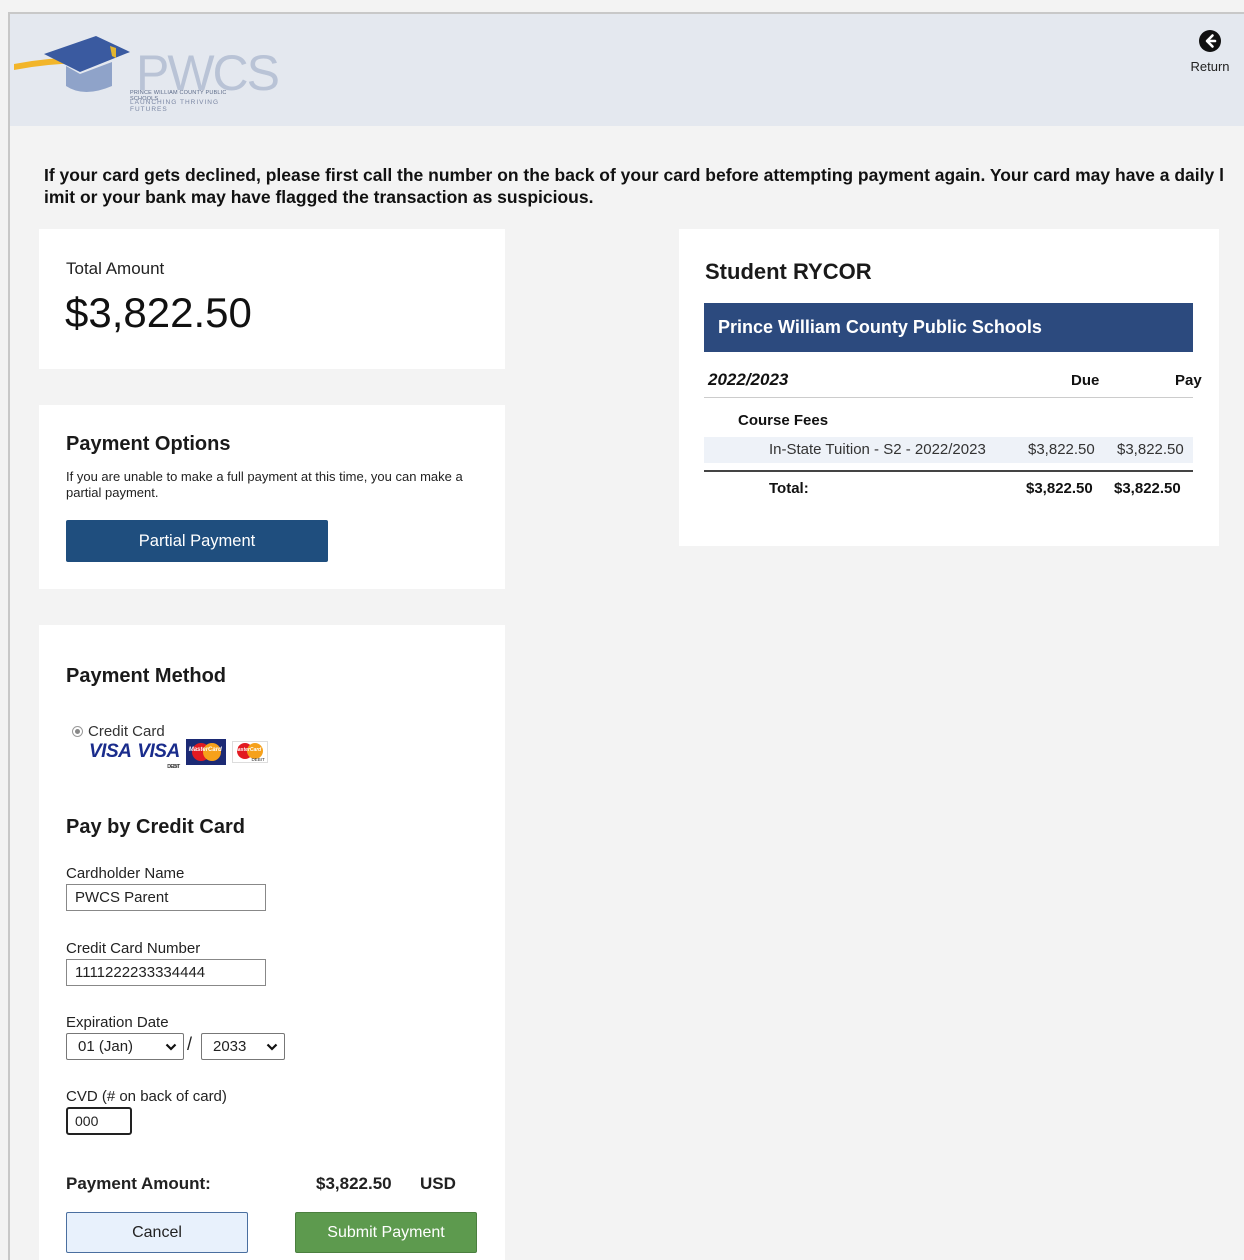 The width and height of the screenshot is (1244, 1260). Describe the element at coordinates (146, 676) in the screenshot. I see `payment-method-title: Payment Method` at that location.